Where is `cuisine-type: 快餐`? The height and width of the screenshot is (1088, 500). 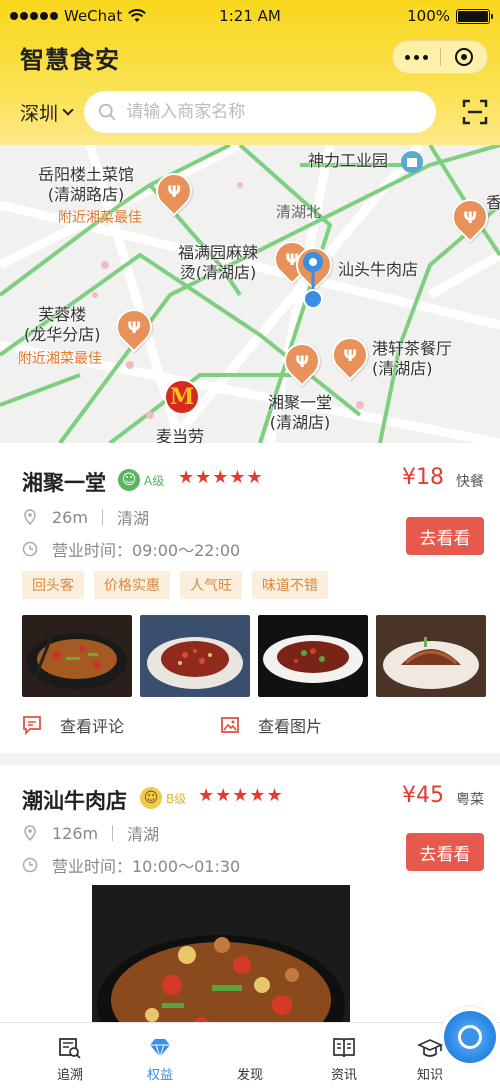 cuisine-type: 快餐 is located at coordinates (470, 482).